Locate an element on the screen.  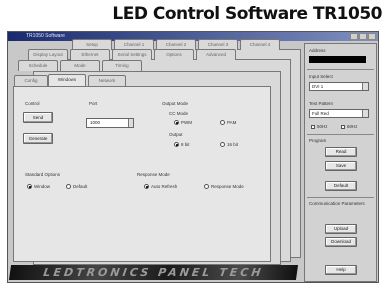
page-caption: LED Control Software TR1050 is located at coordinates (247, 14).